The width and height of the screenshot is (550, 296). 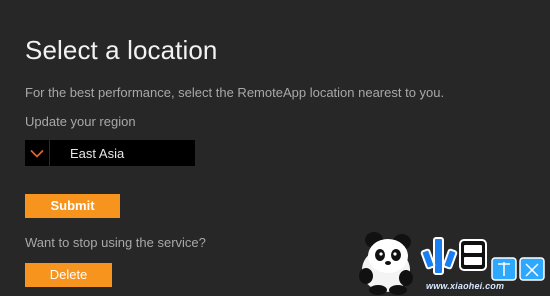 I want to click on region-select-value: East Asia, so click(x=97, y=153).